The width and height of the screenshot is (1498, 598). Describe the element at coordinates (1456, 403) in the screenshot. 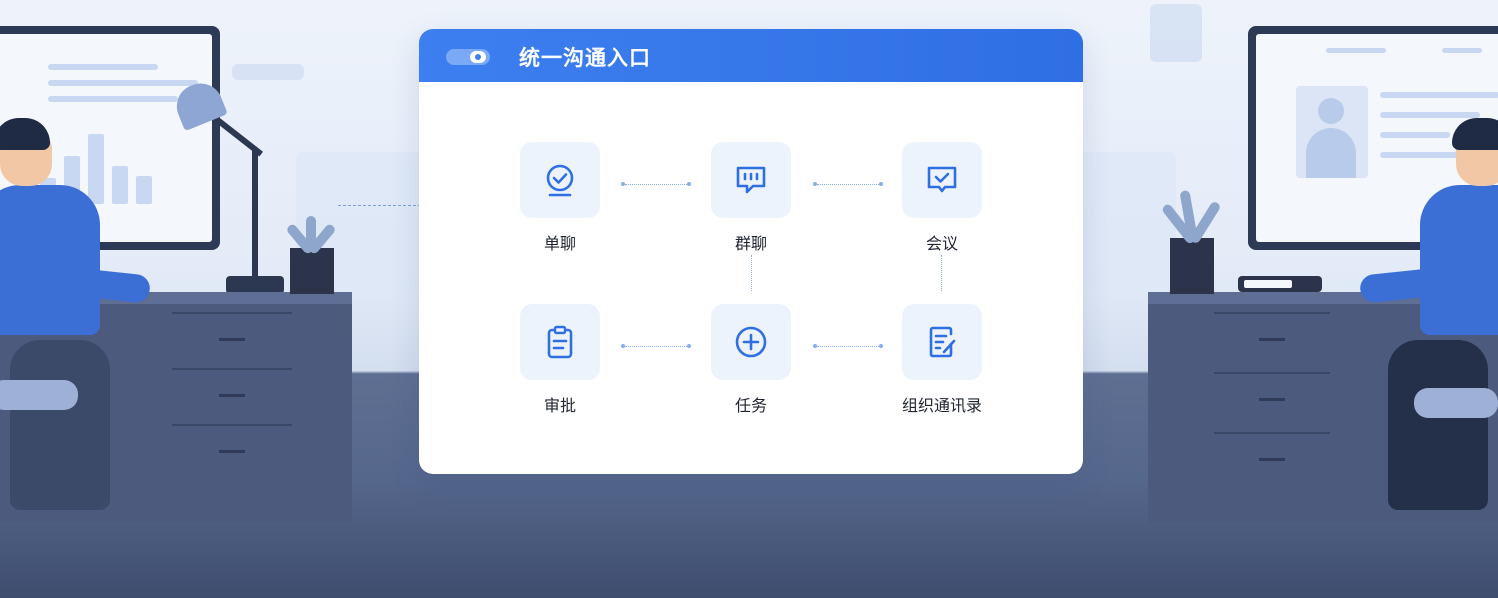

I see `right-chair` at that location.